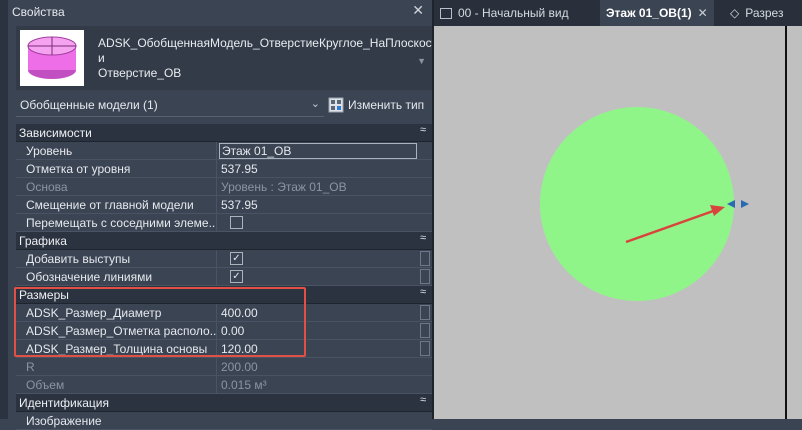 This screenshot has width=802, height=430. What do you see at coordinates (244, 385) in the screenshot?
I see `property-value: 0.015 м³` at bounding box center [244, 385].